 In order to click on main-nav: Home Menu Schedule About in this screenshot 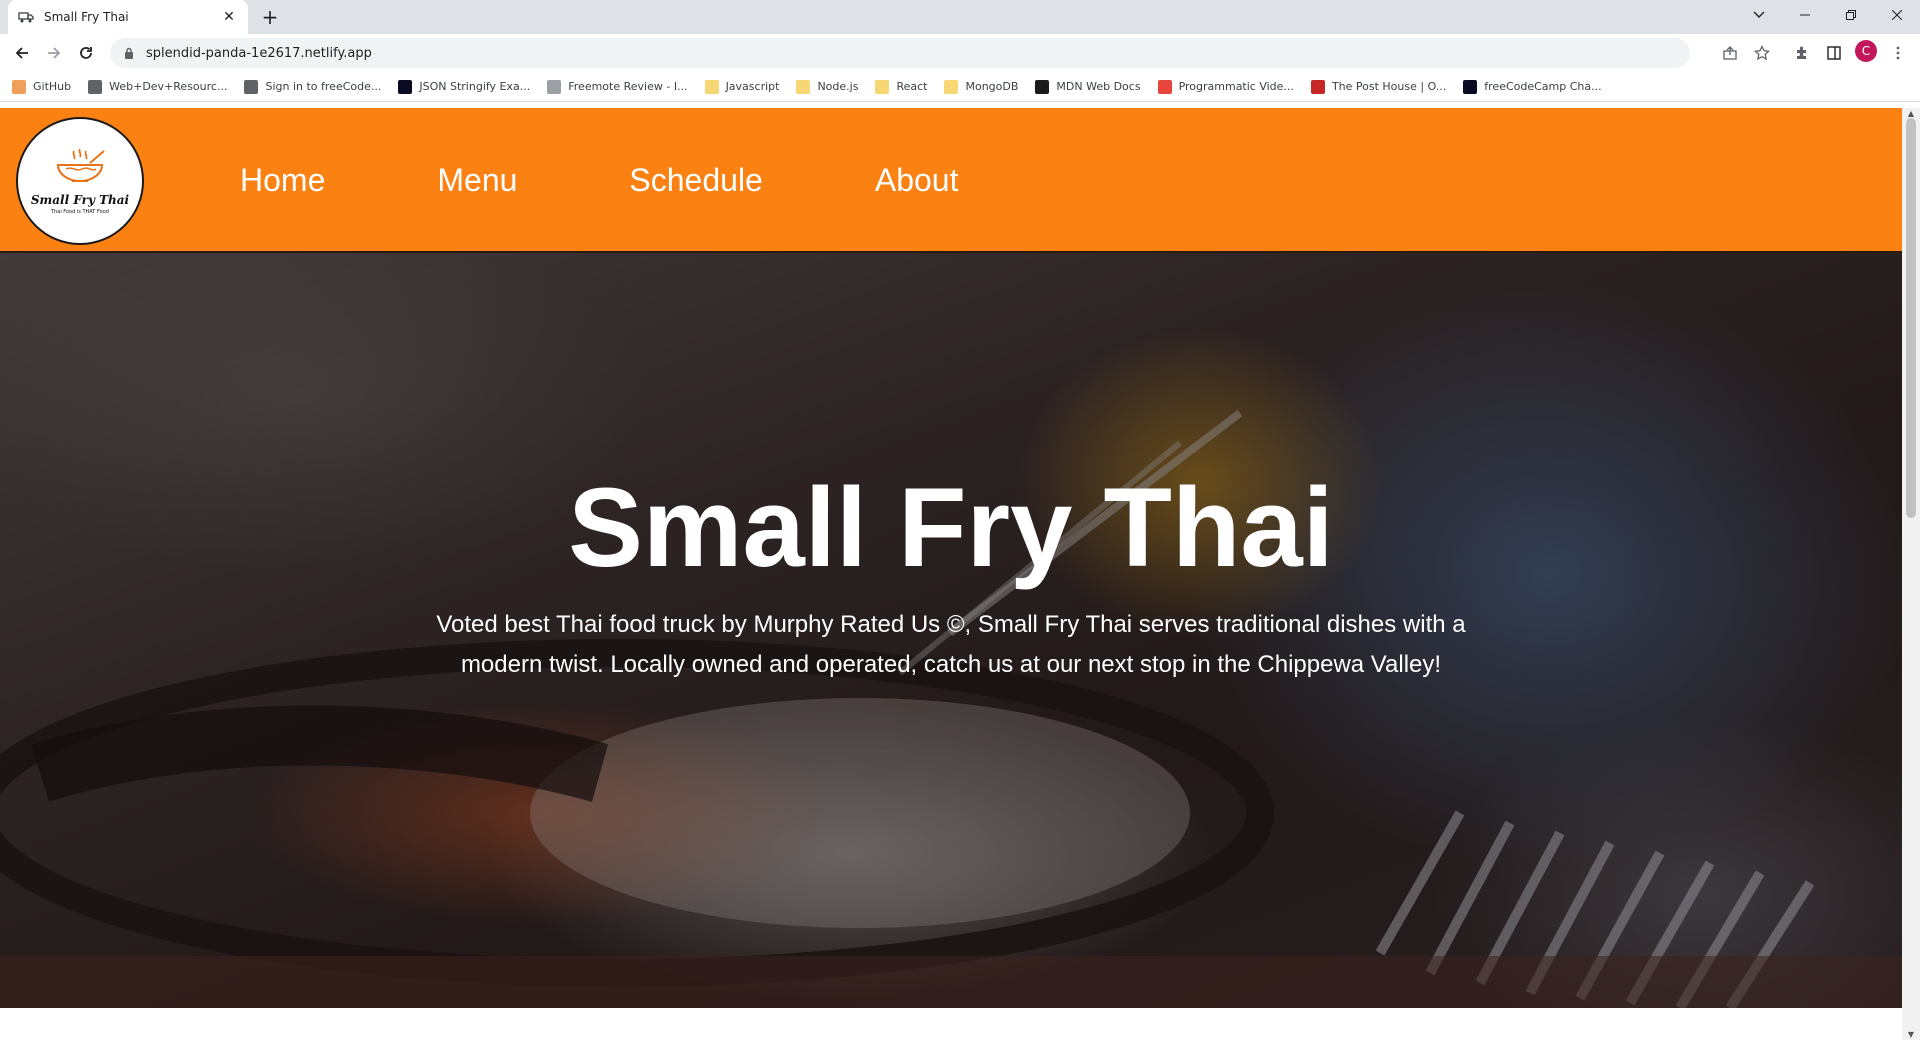, I will do `click(655, 180)`.